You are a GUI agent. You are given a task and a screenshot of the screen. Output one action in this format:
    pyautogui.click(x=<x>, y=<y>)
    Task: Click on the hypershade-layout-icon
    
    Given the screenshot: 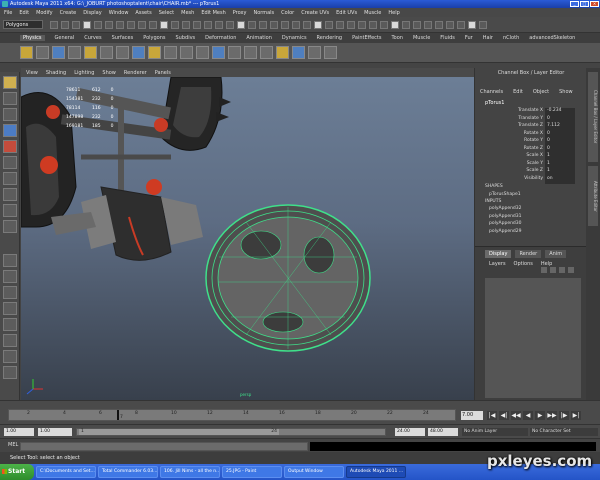 What is the action you would take?
    pyautogui.click(x=10, y=356)
    